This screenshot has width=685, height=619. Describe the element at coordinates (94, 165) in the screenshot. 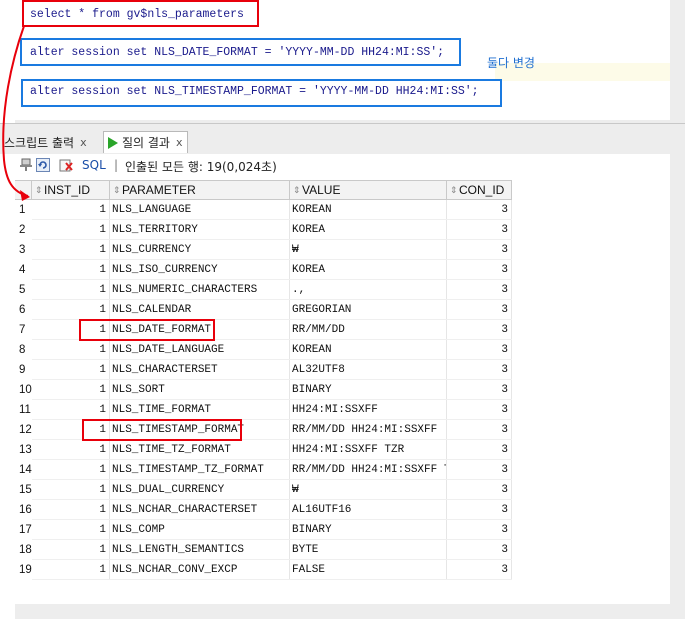

I see `sql-link: SQL` at that location.